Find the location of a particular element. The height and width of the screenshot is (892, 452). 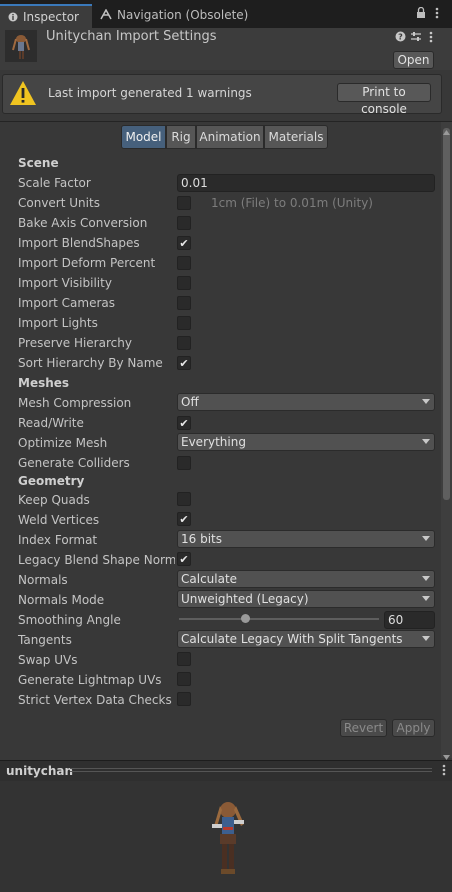

import-lights-checkbox is located at coordinates (184, 323).